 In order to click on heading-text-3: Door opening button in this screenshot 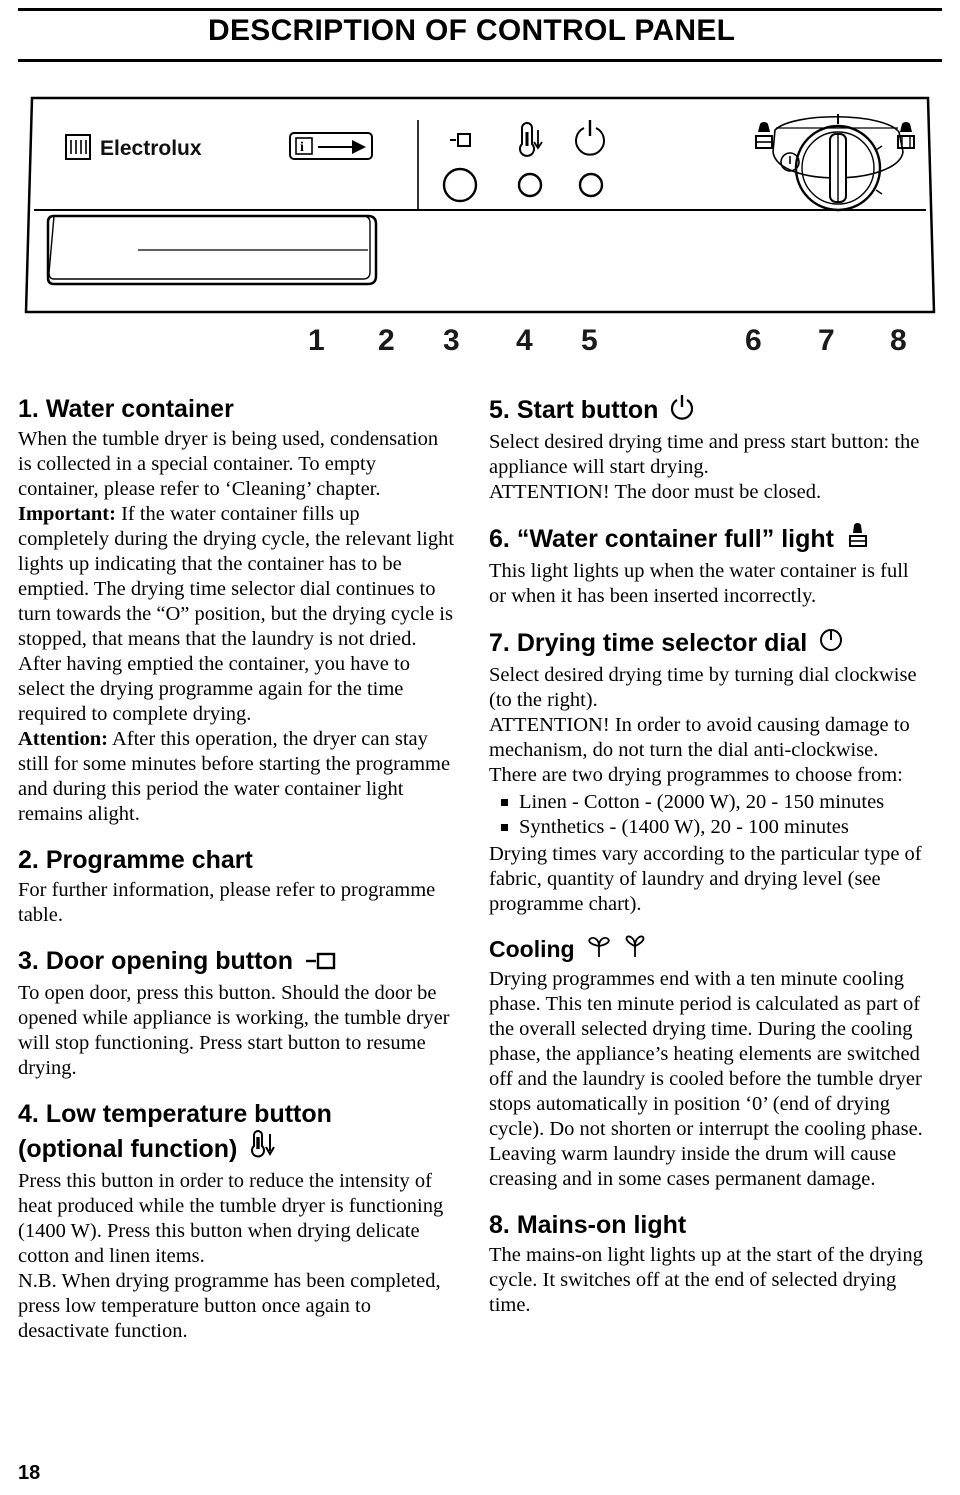, I will do `click(169, 961)`.